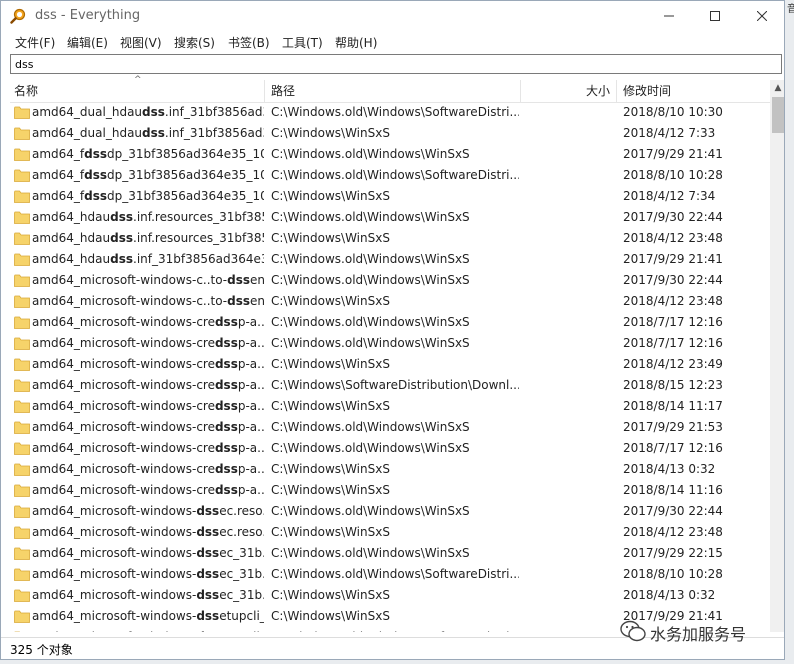 This screenshot has width=794, height=664. I want to click on menu-file: 文件(F), so click(35, 42).